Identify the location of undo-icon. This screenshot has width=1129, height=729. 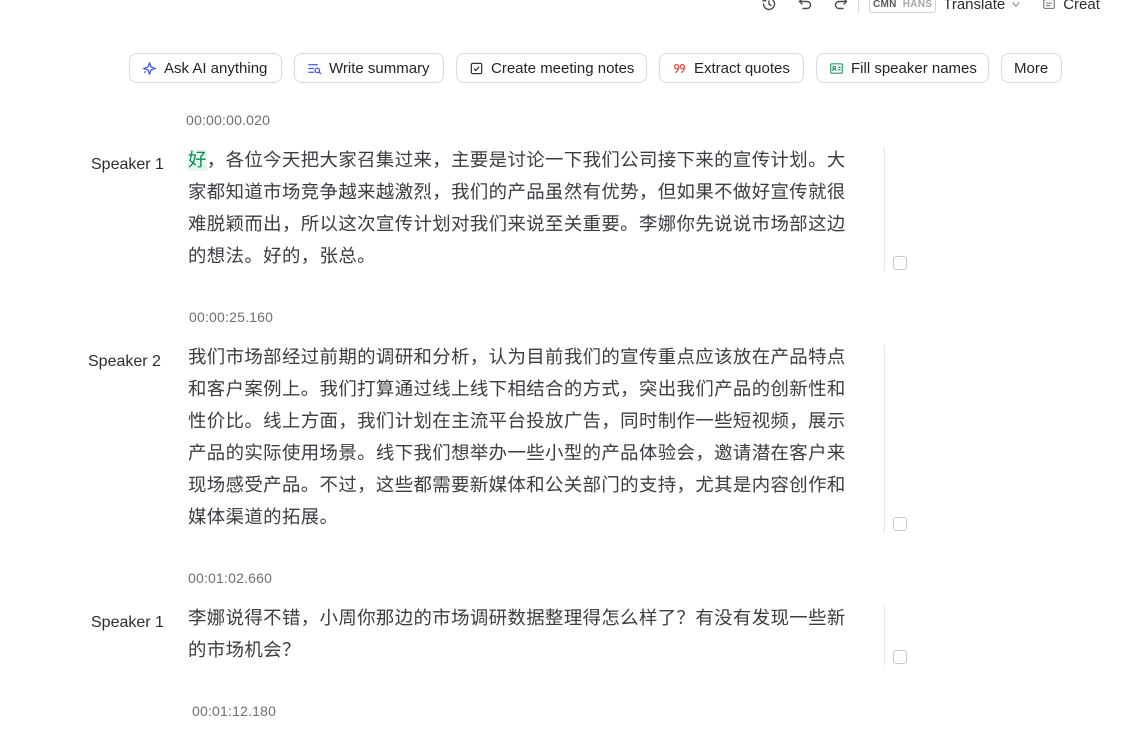
(805, 6).